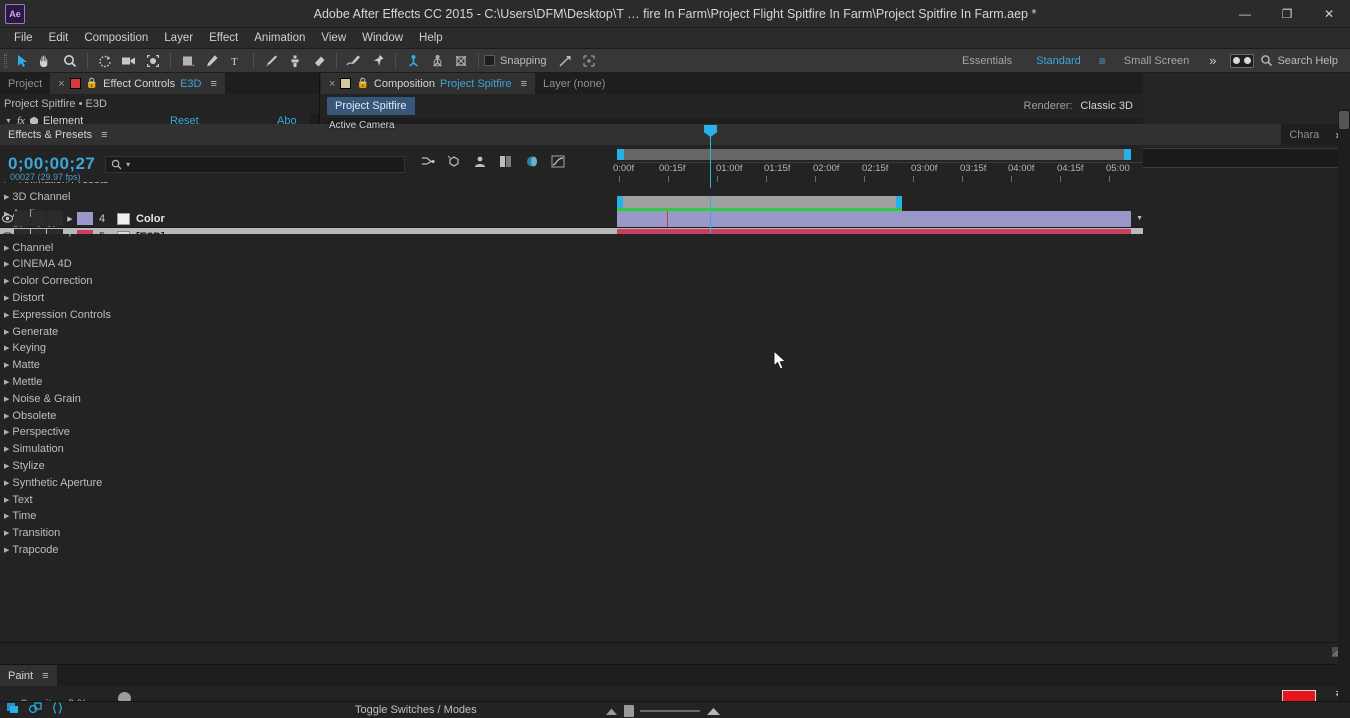 The height and width of the screenshot is (718, 1350). I want to click on workspace-small-screen: Small Screen, so click(1156, 61).